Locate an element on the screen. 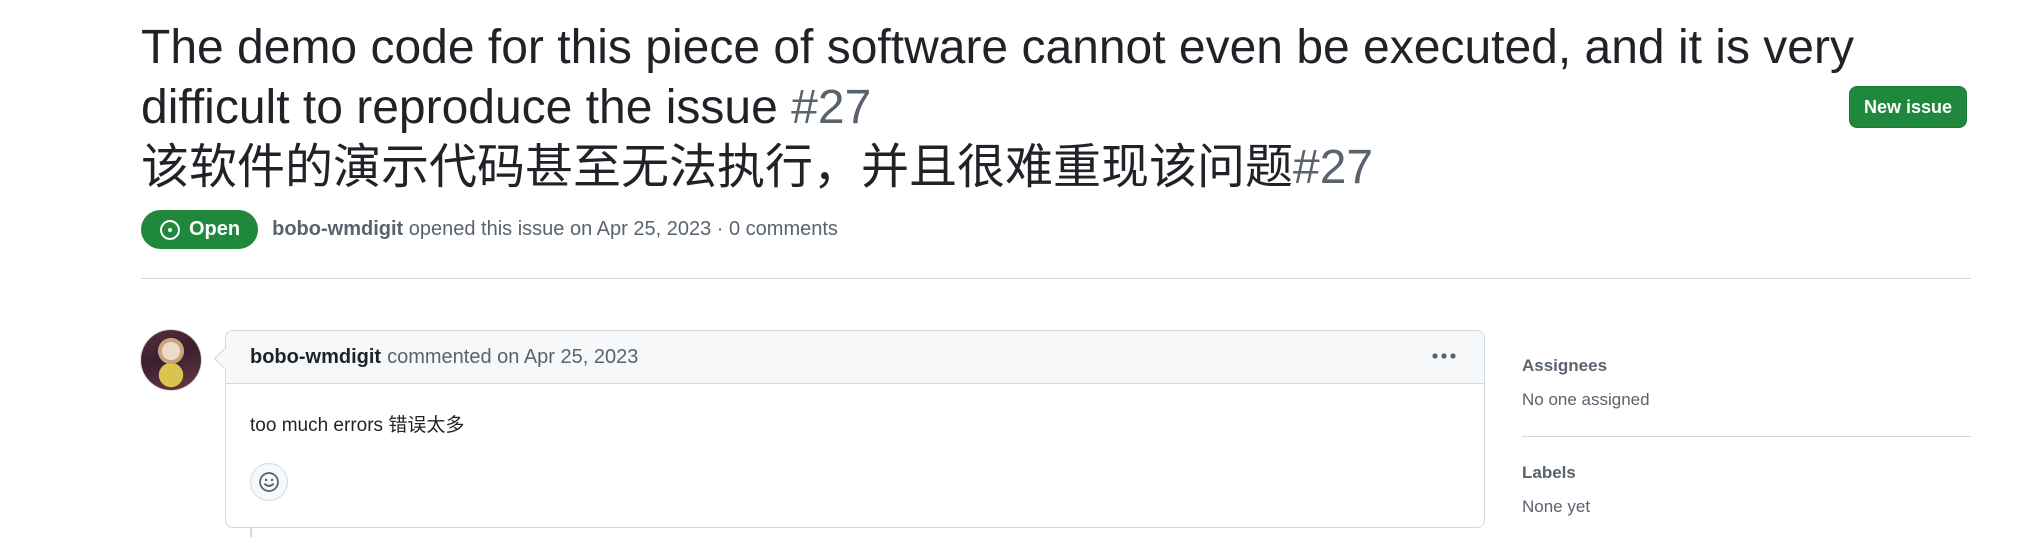  timeline-line is located at coordinates (251, 532).